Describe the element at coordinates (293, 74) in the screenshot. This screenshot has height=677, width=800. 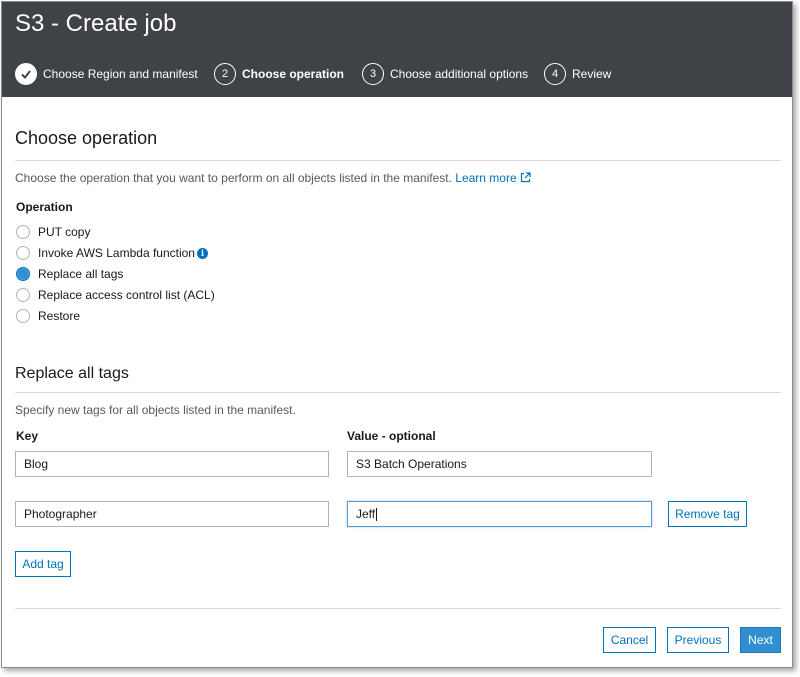
I see `step-label: Choose operation` at that location.